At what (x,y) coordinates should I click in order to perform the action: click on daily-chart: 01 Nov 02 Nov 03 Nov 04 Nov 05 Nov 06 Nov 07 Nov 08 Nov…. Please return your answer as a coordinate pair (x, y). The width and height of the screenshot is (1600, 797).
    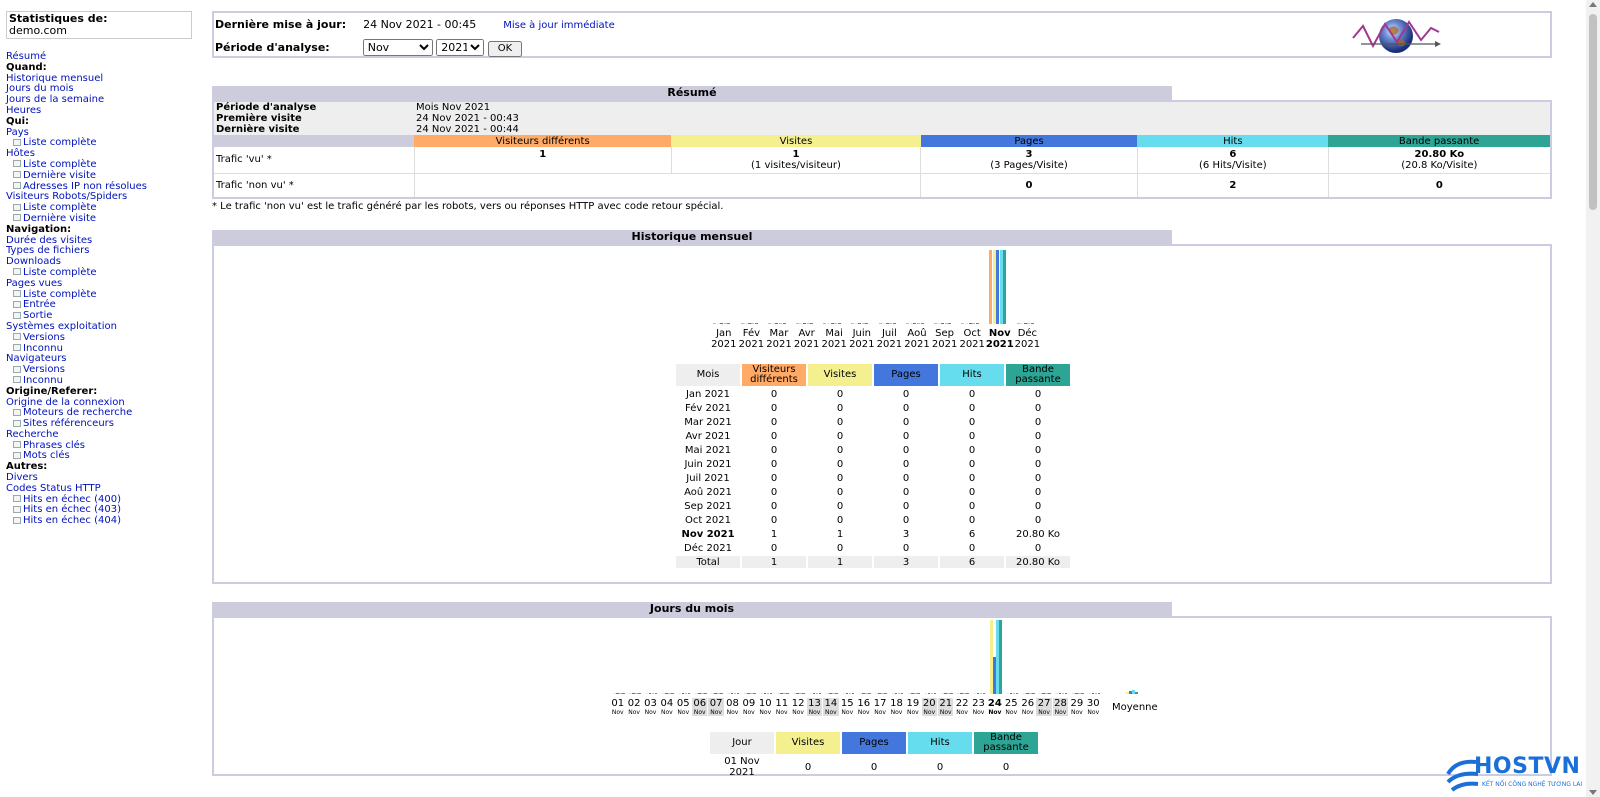
    Looking at the image, I should click on (884, 670).